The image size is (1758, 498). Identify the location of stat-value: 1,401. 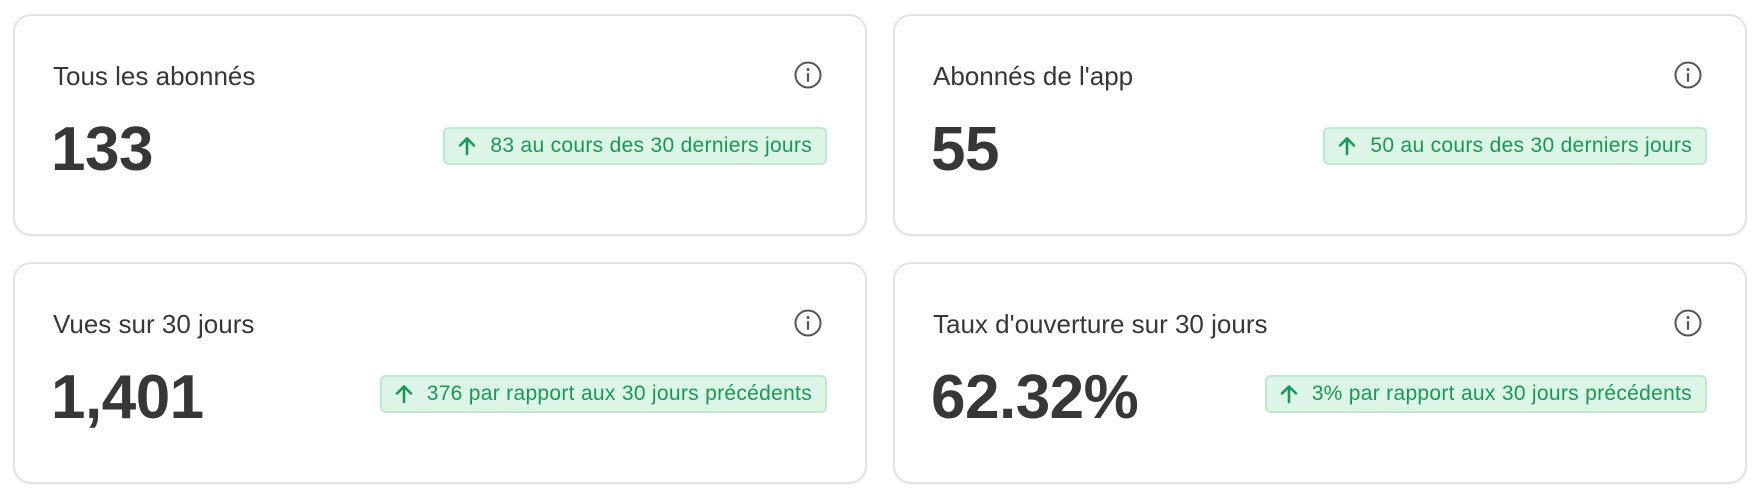
(127, 397).